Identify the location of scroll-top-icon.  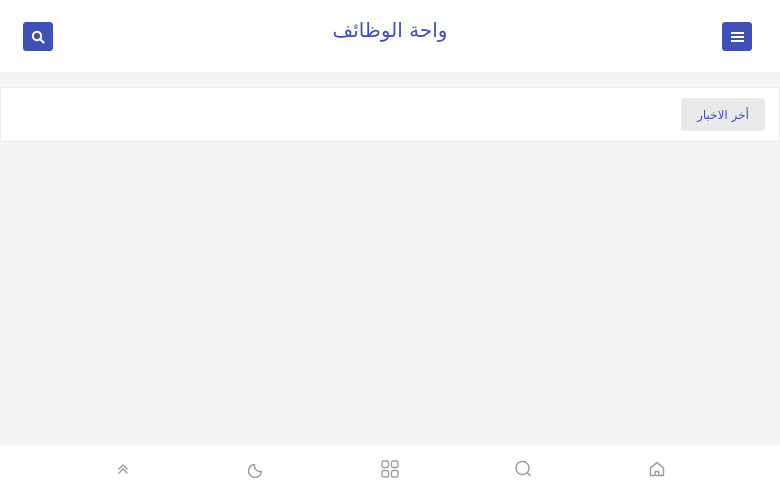
(123, 469).